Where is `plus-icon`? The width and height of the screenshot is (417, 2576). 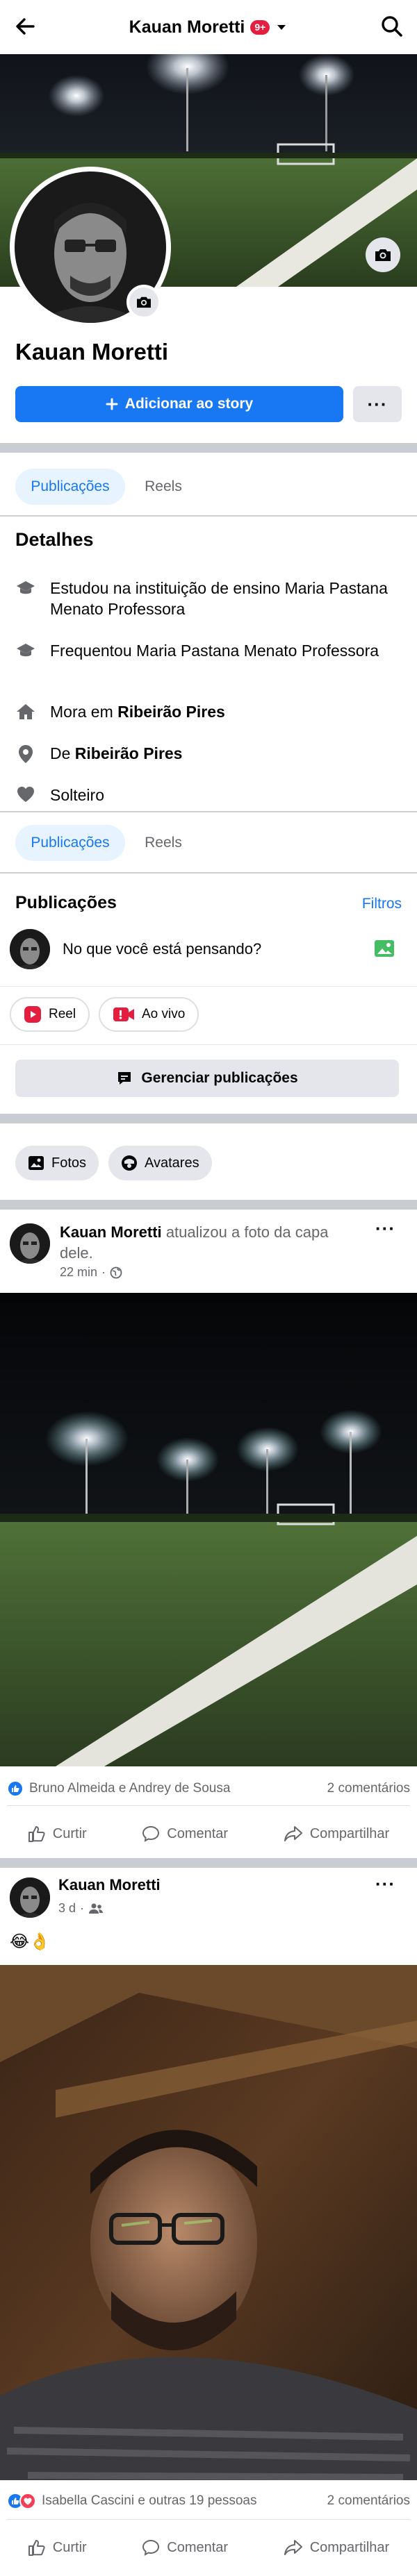
plus-icon is located at coordinates (112, 404).